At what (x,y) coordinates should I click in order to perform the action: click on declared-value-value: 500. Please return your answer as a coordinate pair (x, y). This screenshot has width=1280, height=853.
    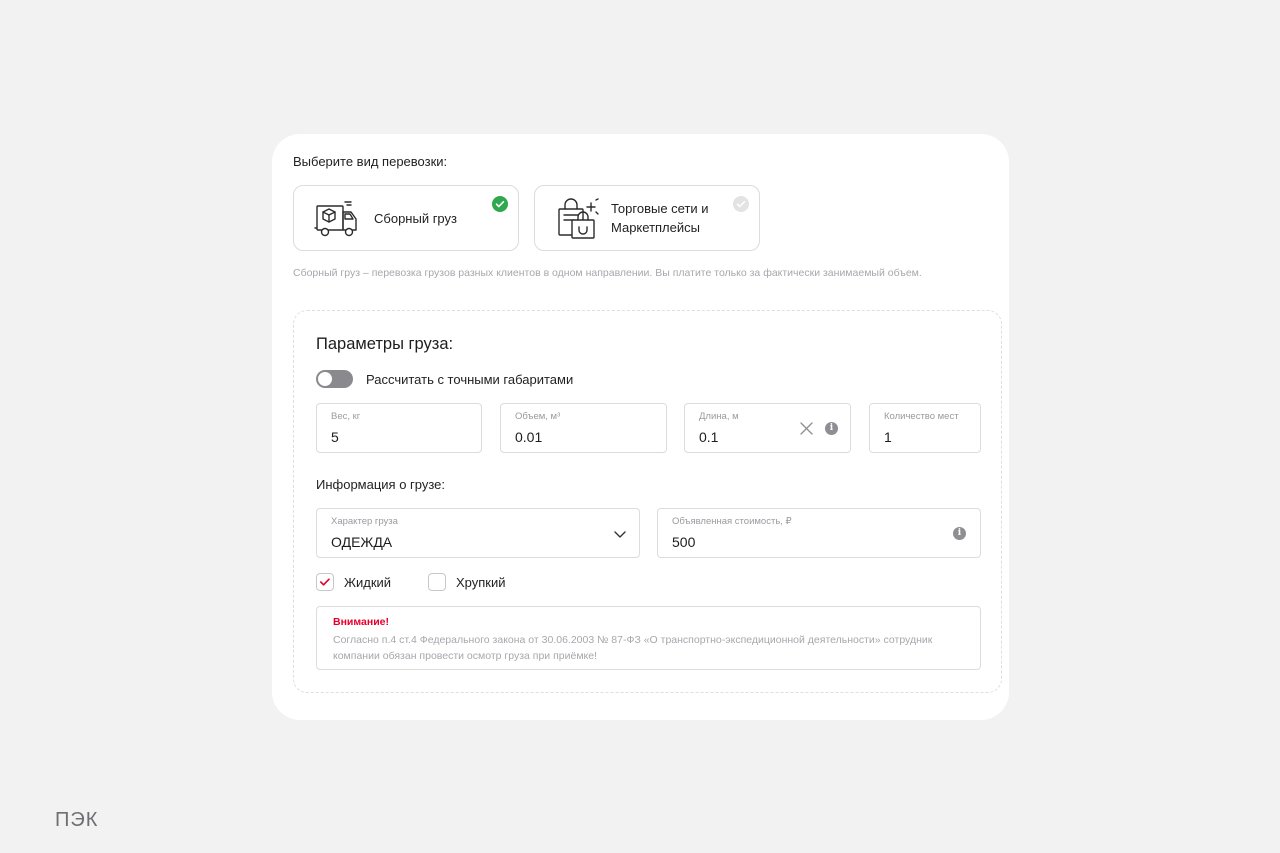
    Looking at the image, I should click on (684, 542).